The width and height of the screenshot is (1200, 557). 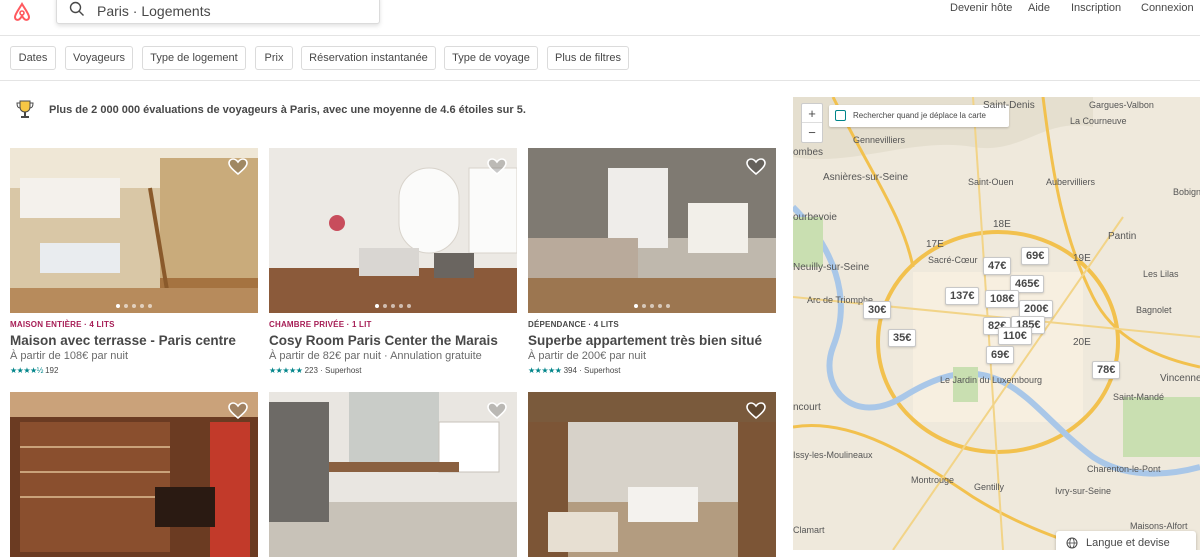 What do you see at coordinates (935, 244) in the screenshot?
I see `map-label: 17E` at bounding box center [935, 244].